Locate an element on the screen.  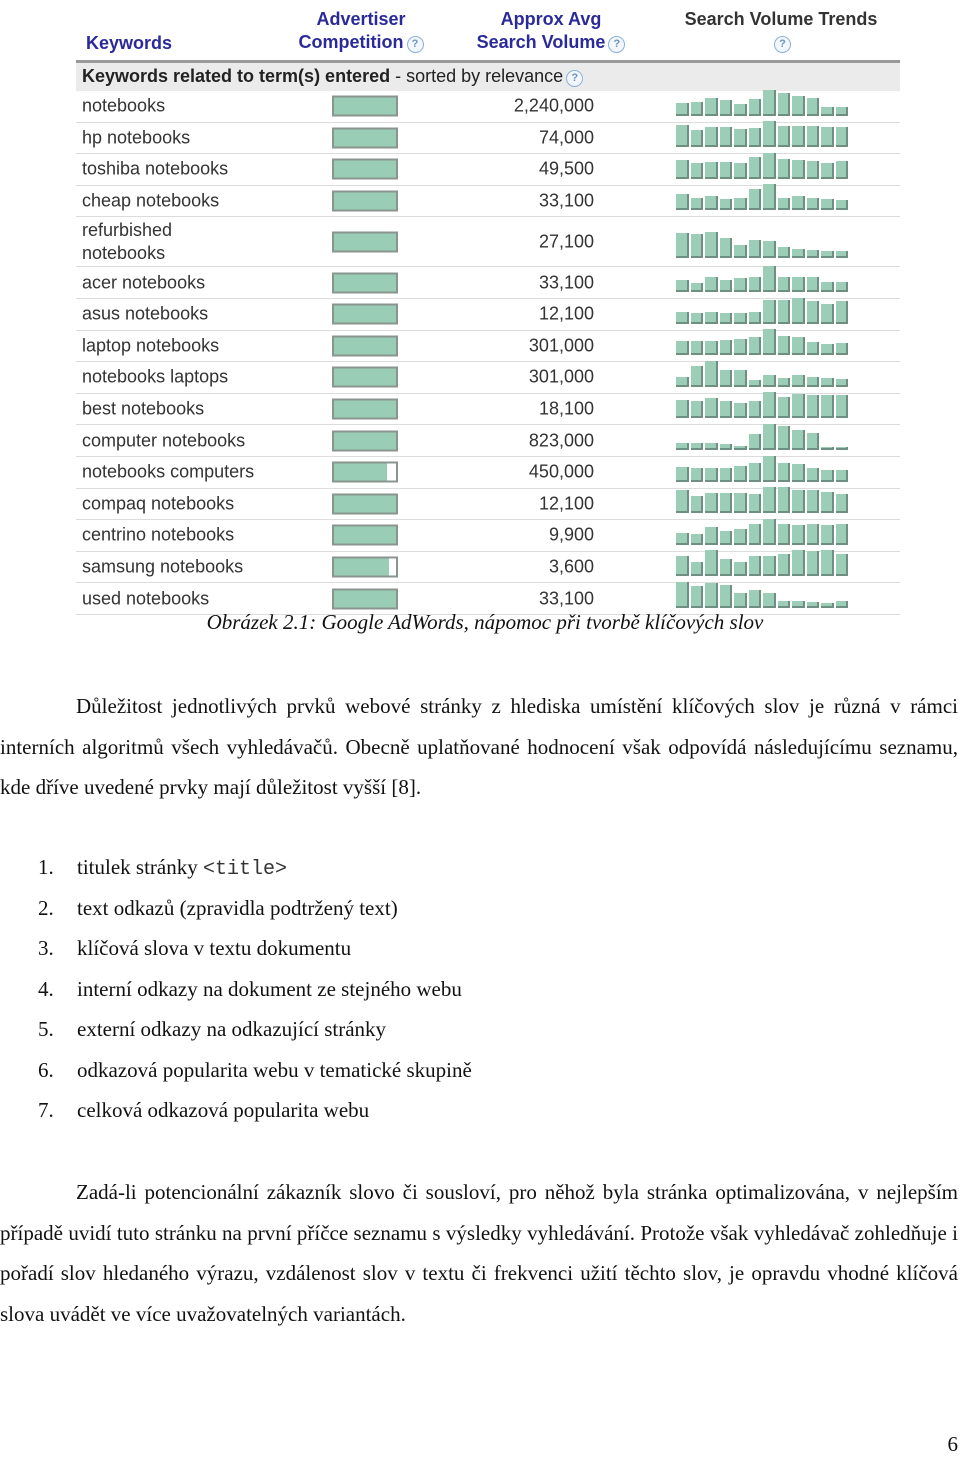
search-volume-cell: 823,000 is located at coordinates (561, 440).